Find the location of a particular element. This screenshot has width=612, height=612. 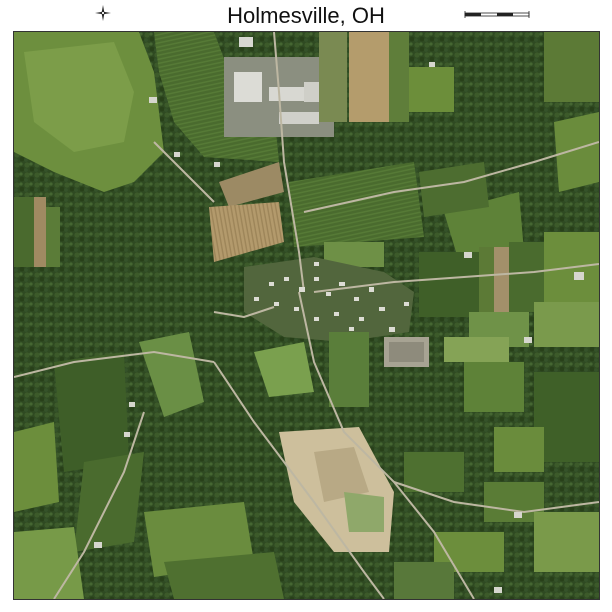

factory-building is located at coordinates (406, 352).